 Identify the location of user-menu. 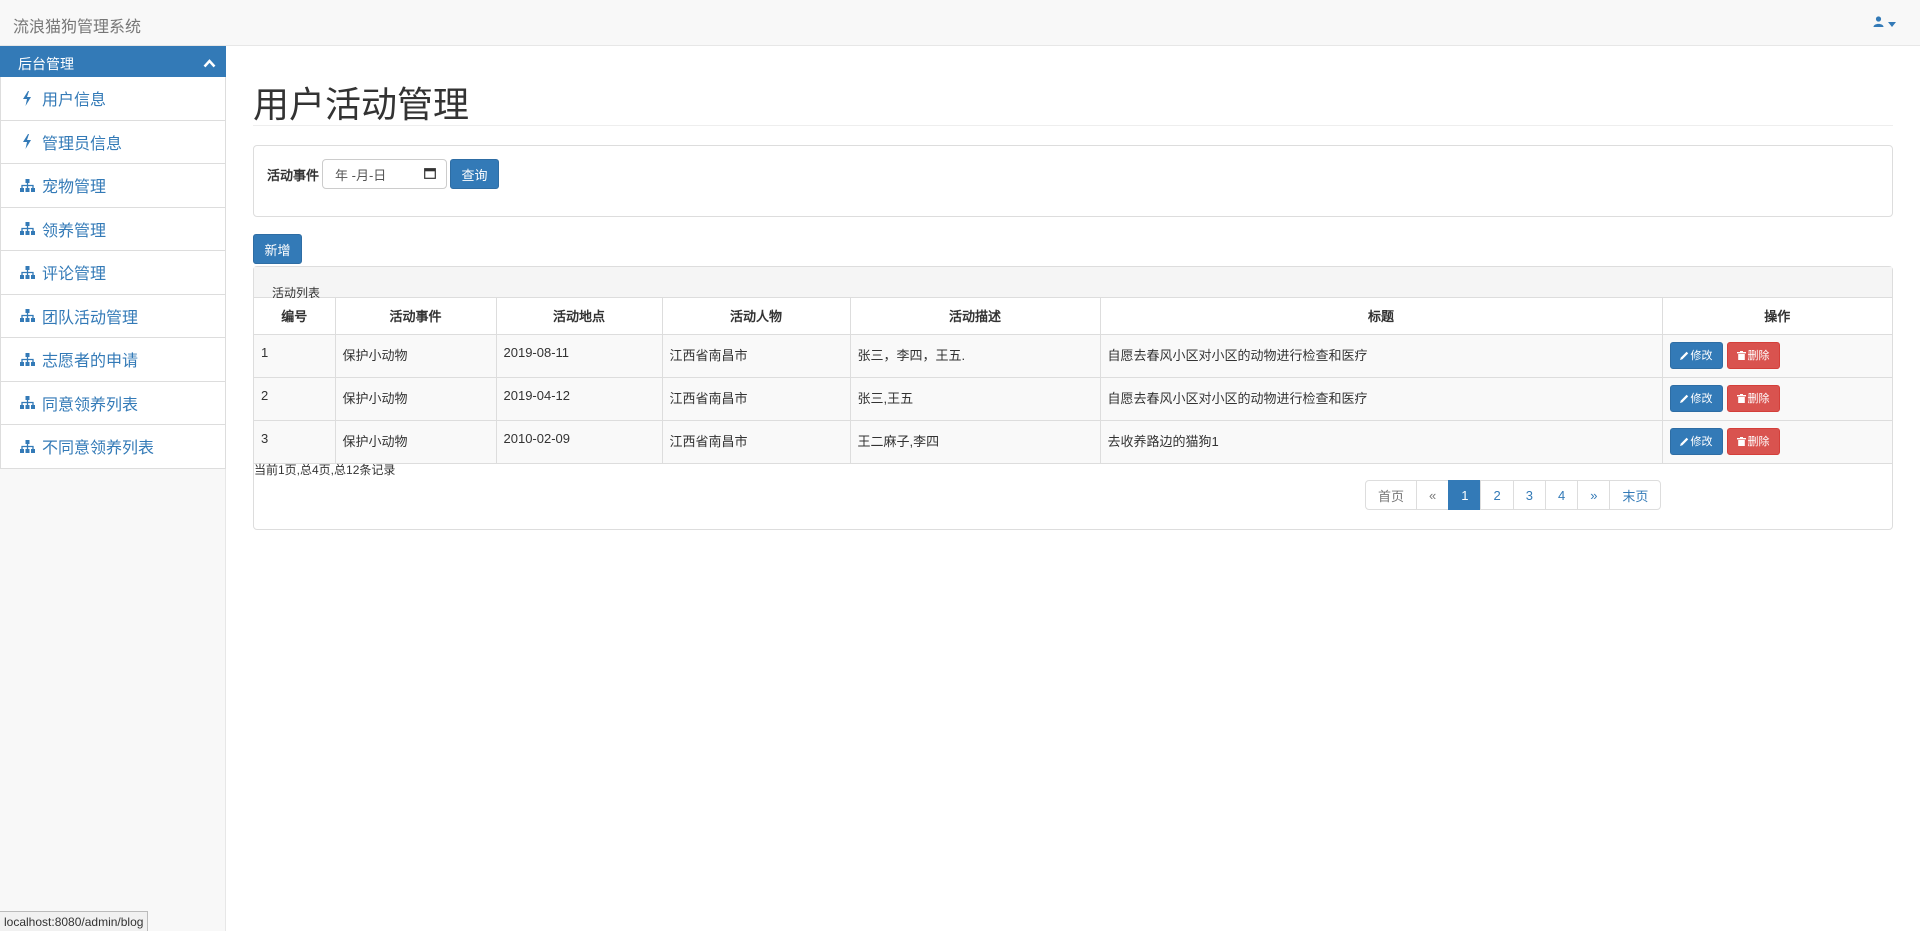
(1884, 22).